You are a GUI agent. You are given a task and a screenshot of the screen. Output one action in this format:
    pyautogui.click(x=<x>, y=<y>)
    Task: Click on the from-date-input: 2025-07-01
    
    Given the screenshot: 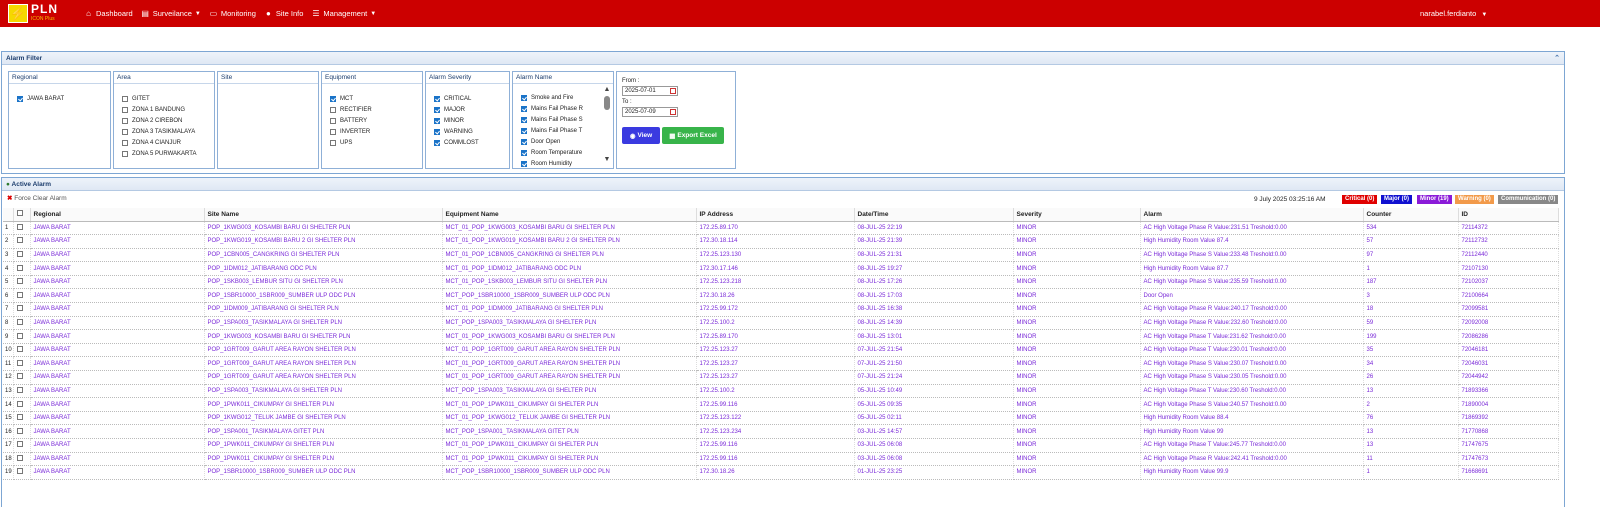 What is the action you would take?
    pyautogui.click(x=650, y=91)
    